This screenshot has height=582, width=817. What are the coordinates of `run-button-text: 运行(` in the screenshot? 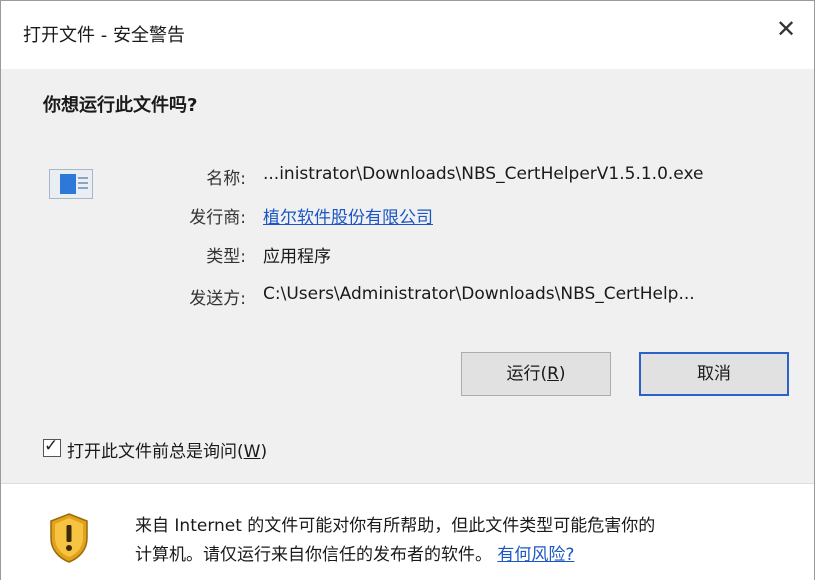 It's located at (527, 374).